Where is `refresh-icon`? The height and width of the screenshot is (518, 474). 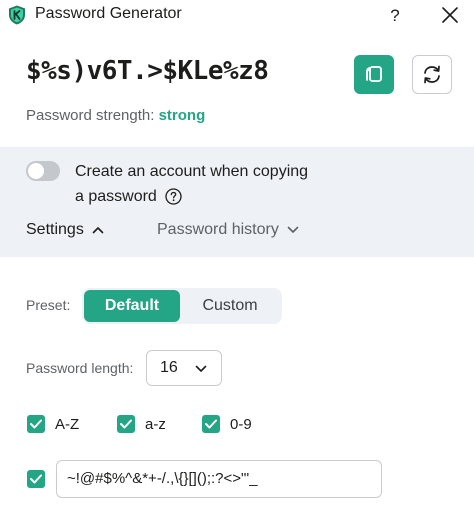
refresh-icon is located at coordinates (432, 74).